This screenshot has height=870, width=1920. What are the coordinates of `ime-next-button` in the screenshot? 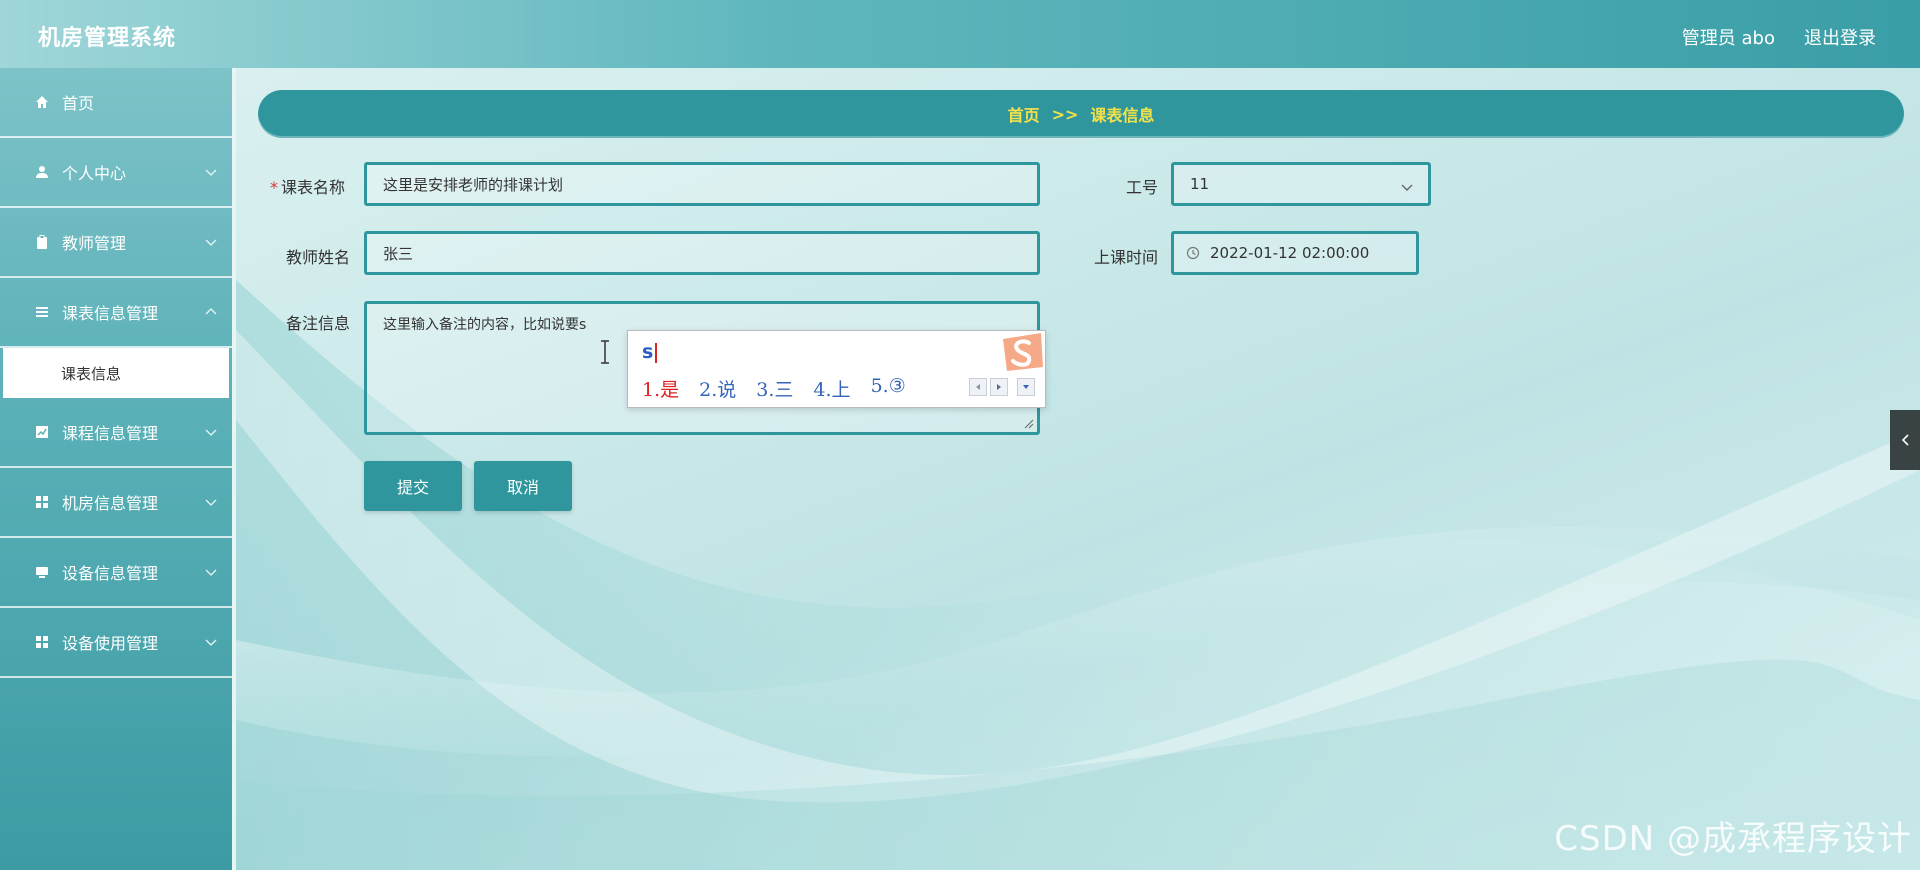 It's located at (999, 387).